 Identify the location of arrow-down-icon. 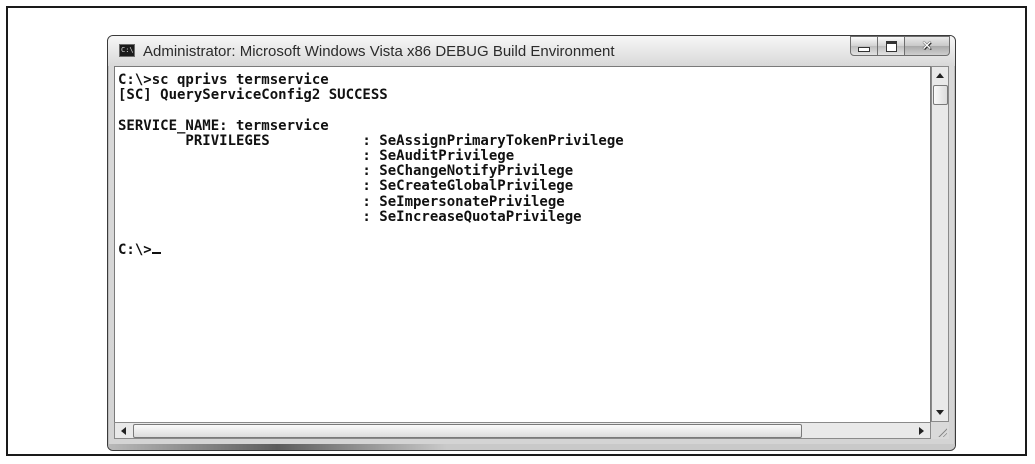
(940, 412).